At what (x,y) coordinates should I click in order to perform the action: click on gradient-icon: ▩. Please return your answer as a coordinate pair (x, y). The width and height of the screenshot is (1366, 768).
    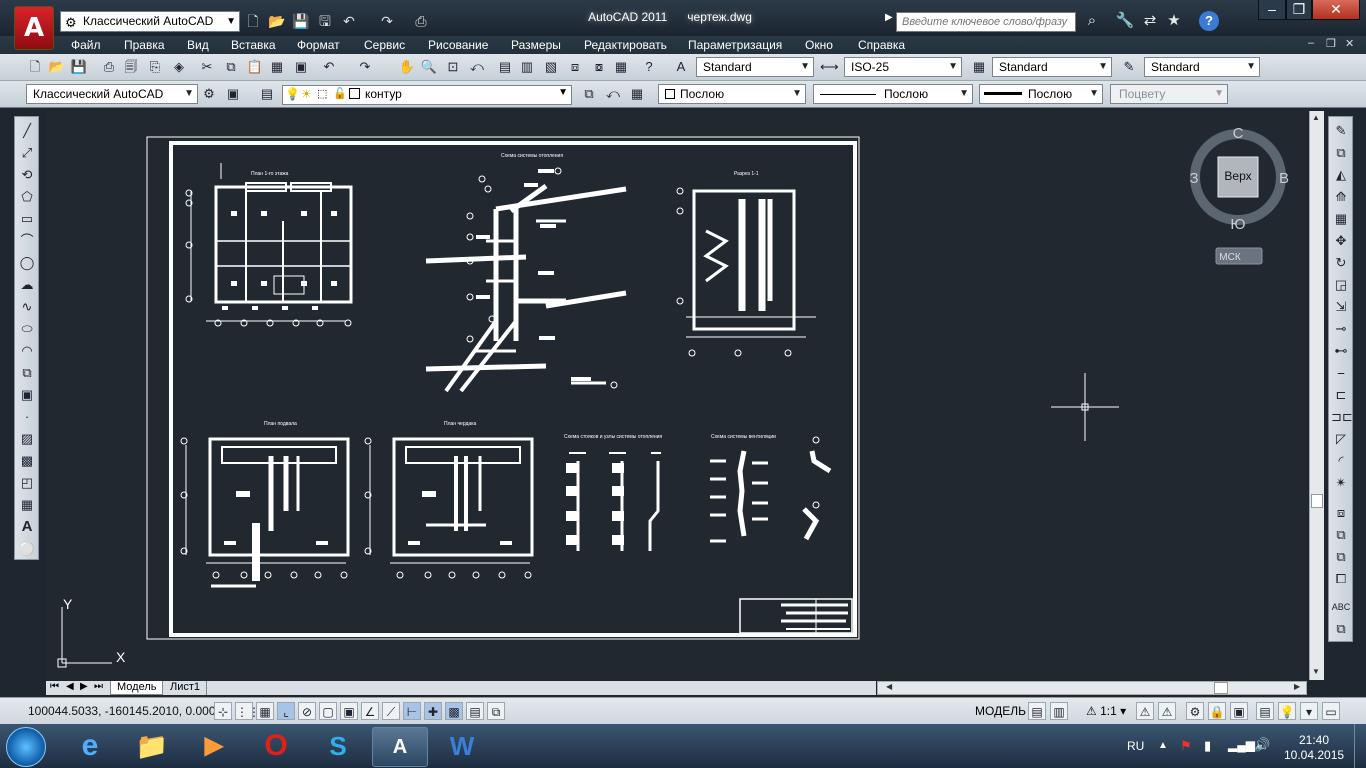
    Looking at the image, I should click on (27, 461).